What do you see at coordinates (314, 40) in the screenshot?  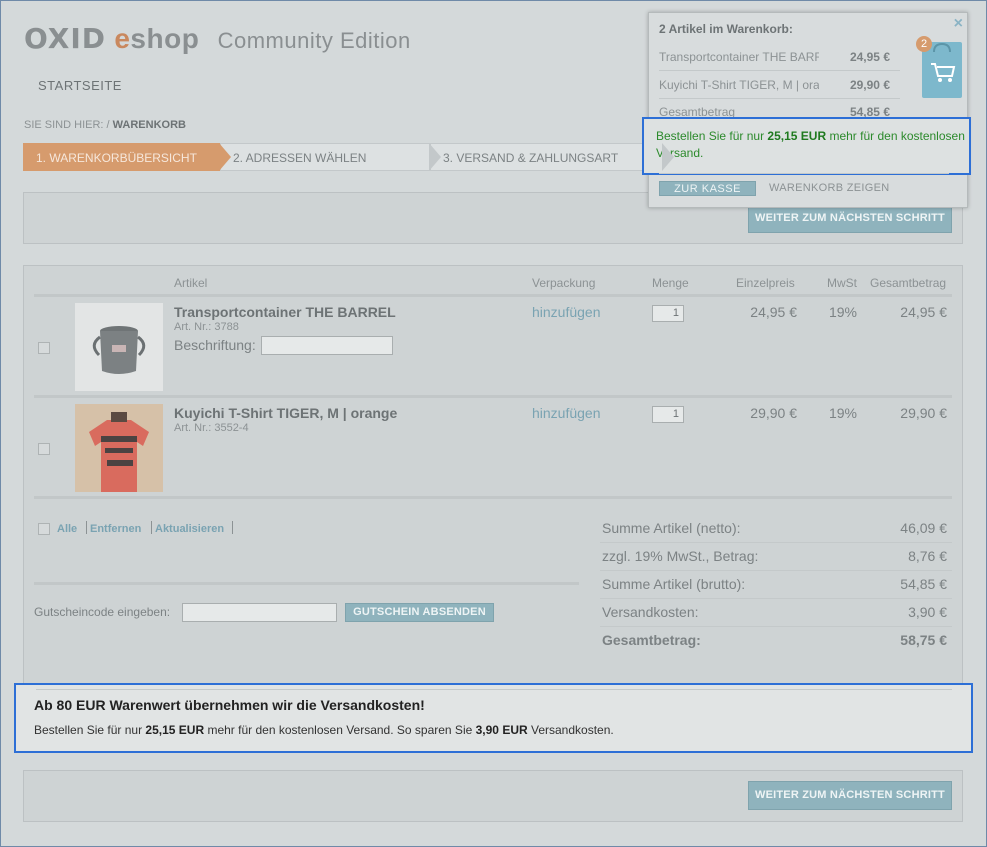 I see `logo-edition: Community Edition` at bounding box center [314, 40].